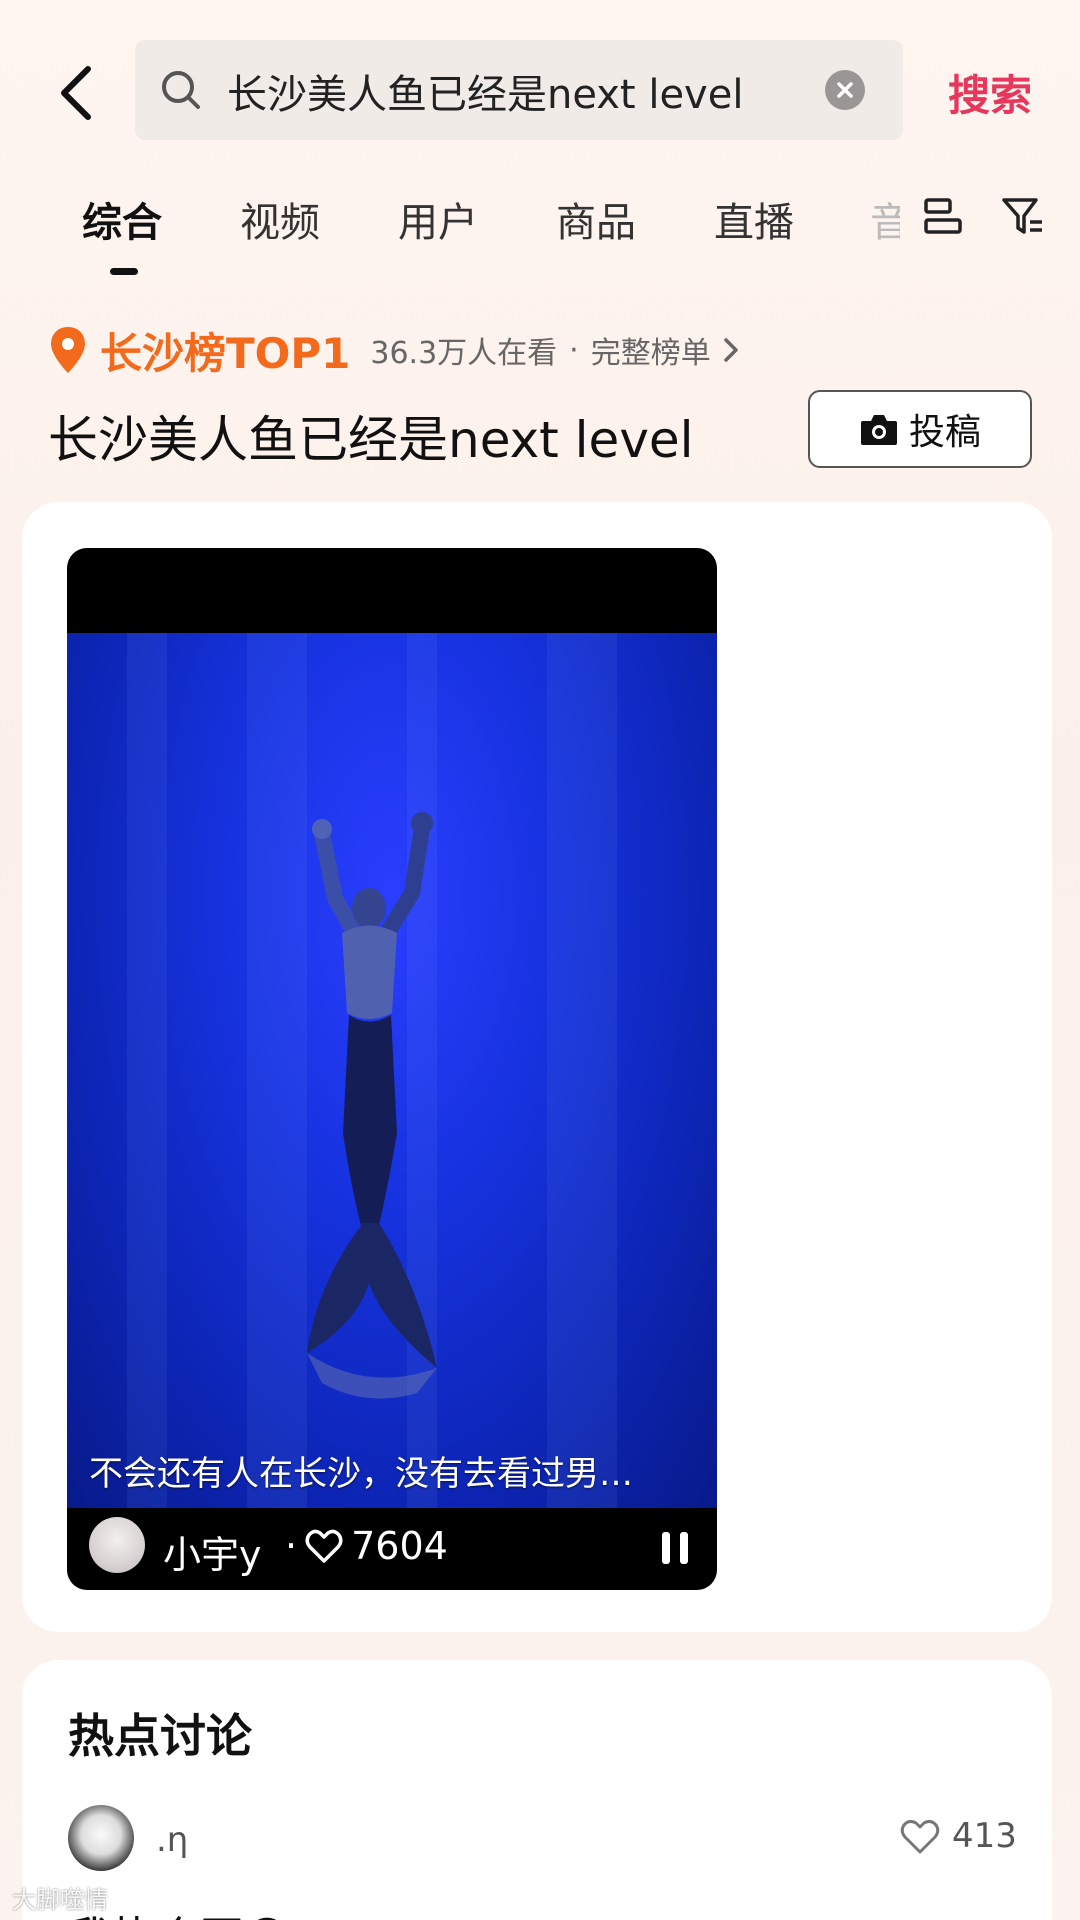  I want to click on pause-icon, so click(675, 1548).